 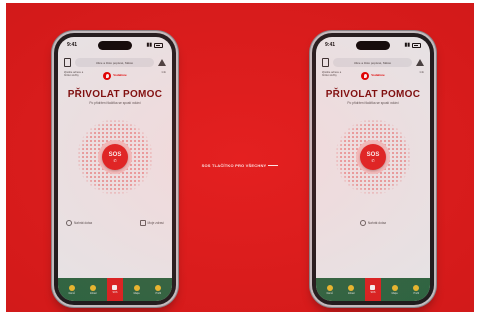 I want to click on sos-button: SOS ✆, so click(x=373, y=157).